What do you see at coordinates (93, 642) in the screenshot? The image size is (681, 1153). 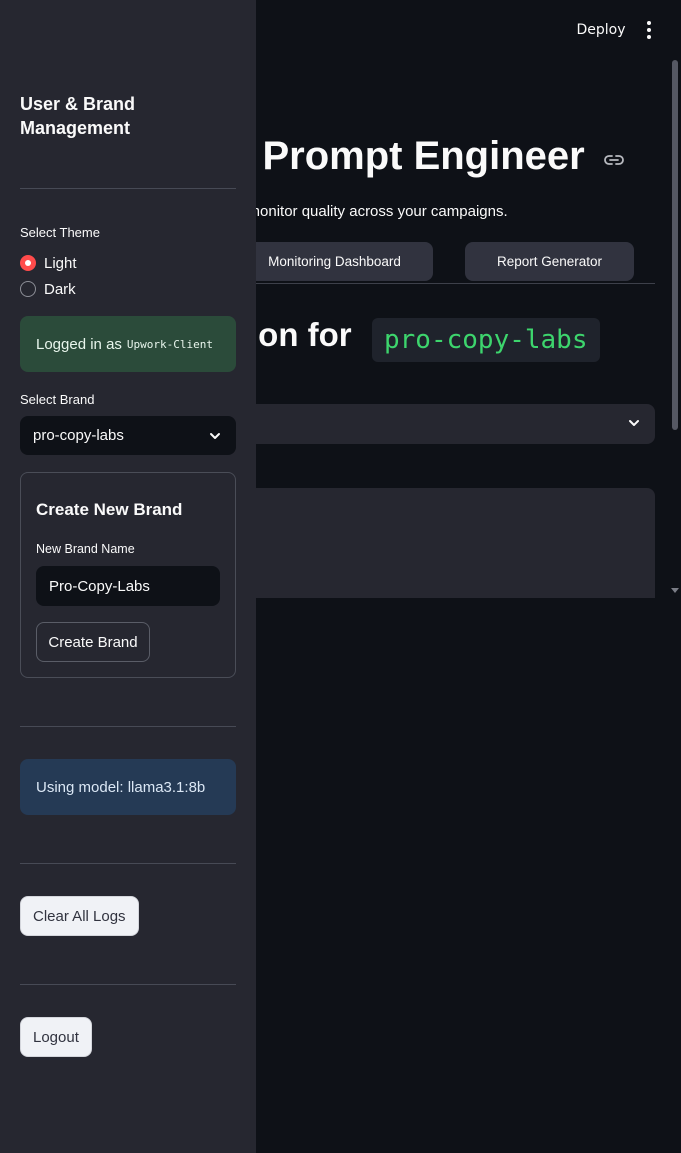 I see `create-brand-button: Create Brand` at bounding box center [93, 642].